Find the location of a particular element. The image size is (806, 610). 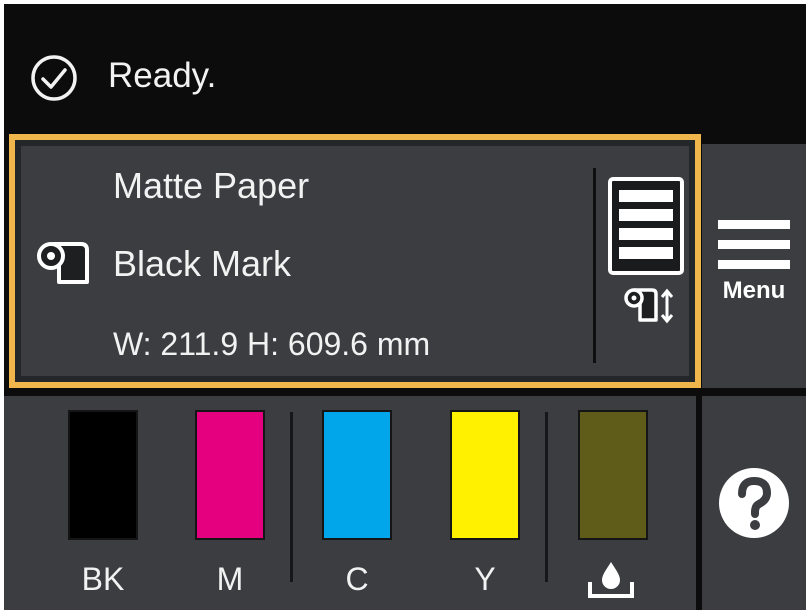

hamburger-icon is located at coordinates (754, 244).